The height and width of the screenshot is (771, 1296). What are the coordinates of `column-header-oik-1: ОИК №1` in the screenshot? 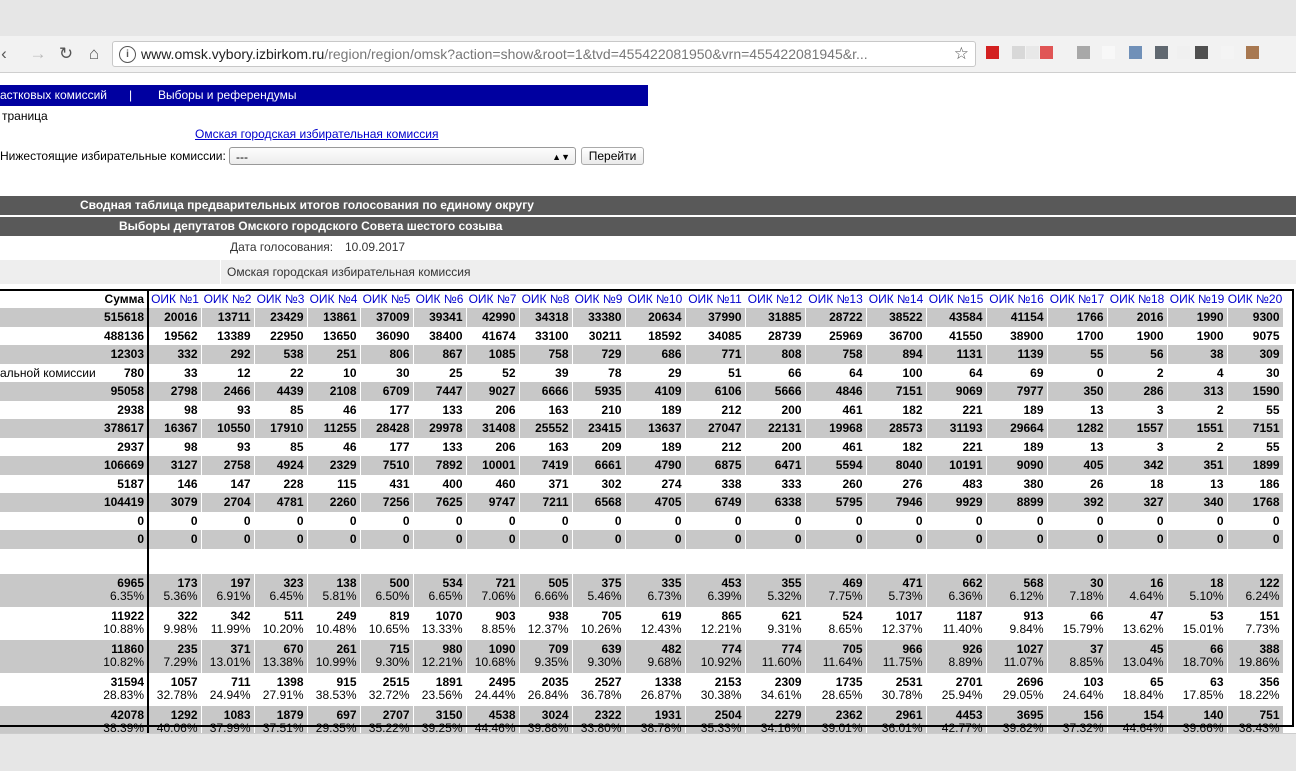 It's located at (174, 298).